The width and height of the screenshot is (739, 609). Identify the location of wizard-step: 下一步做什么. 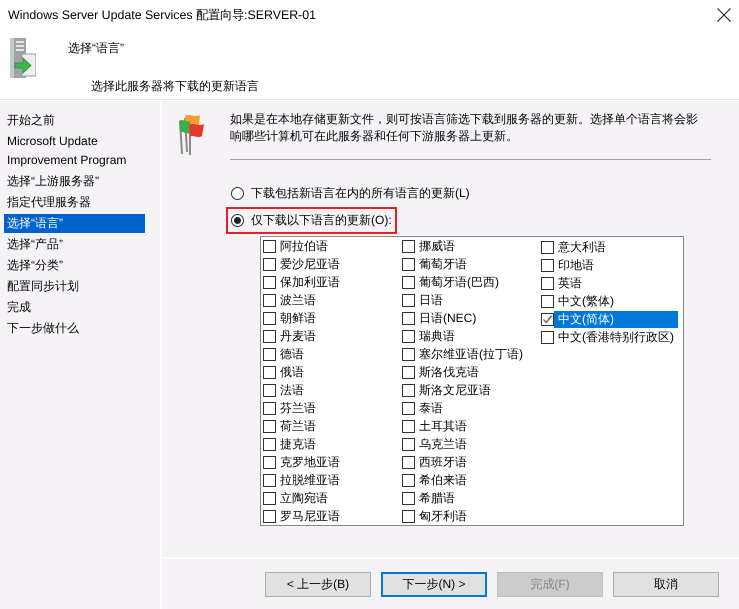
(74, 328).